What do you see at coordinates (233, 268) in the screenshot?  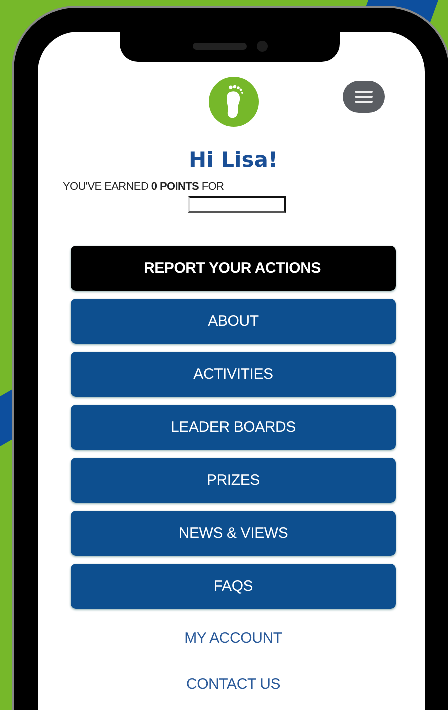 I see `menu-item-button: REPORT YOUR ACTIONS` at bounding box center [233, 268].